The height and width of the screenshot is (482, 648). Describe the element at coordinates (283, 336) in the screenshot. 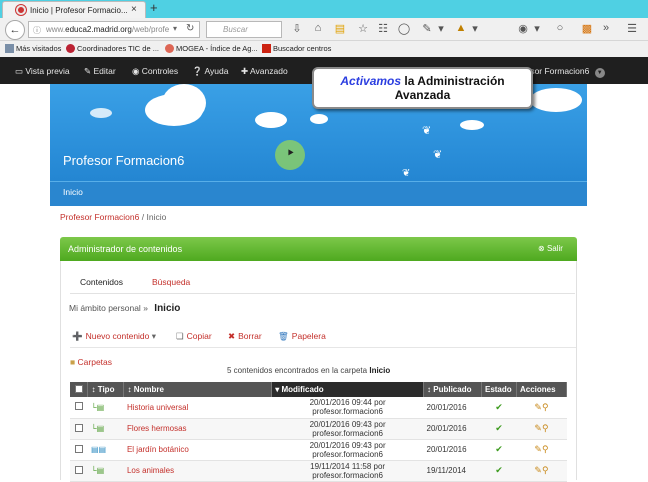

I see `trash-icon: 🗑` at that location.